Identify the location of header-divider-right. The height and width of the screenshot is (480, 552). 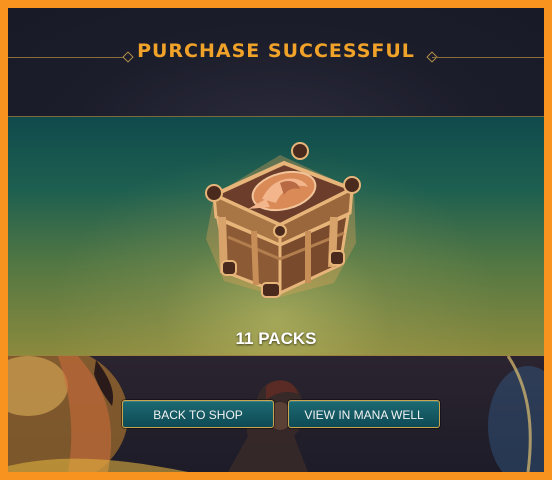
(488, 57).